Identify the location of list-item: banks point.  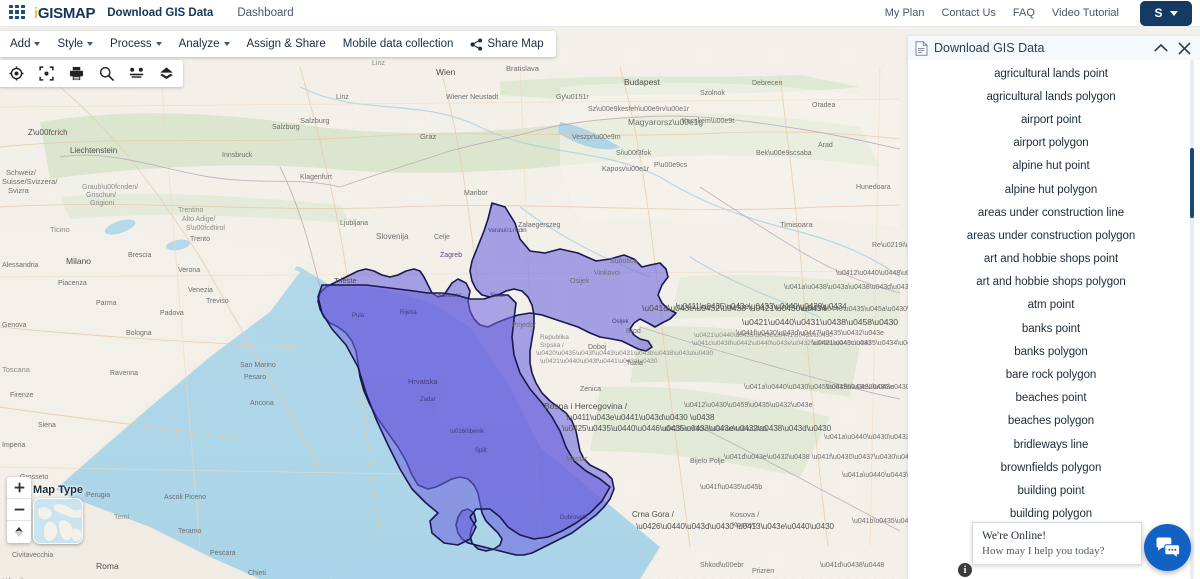
(1051, 328).